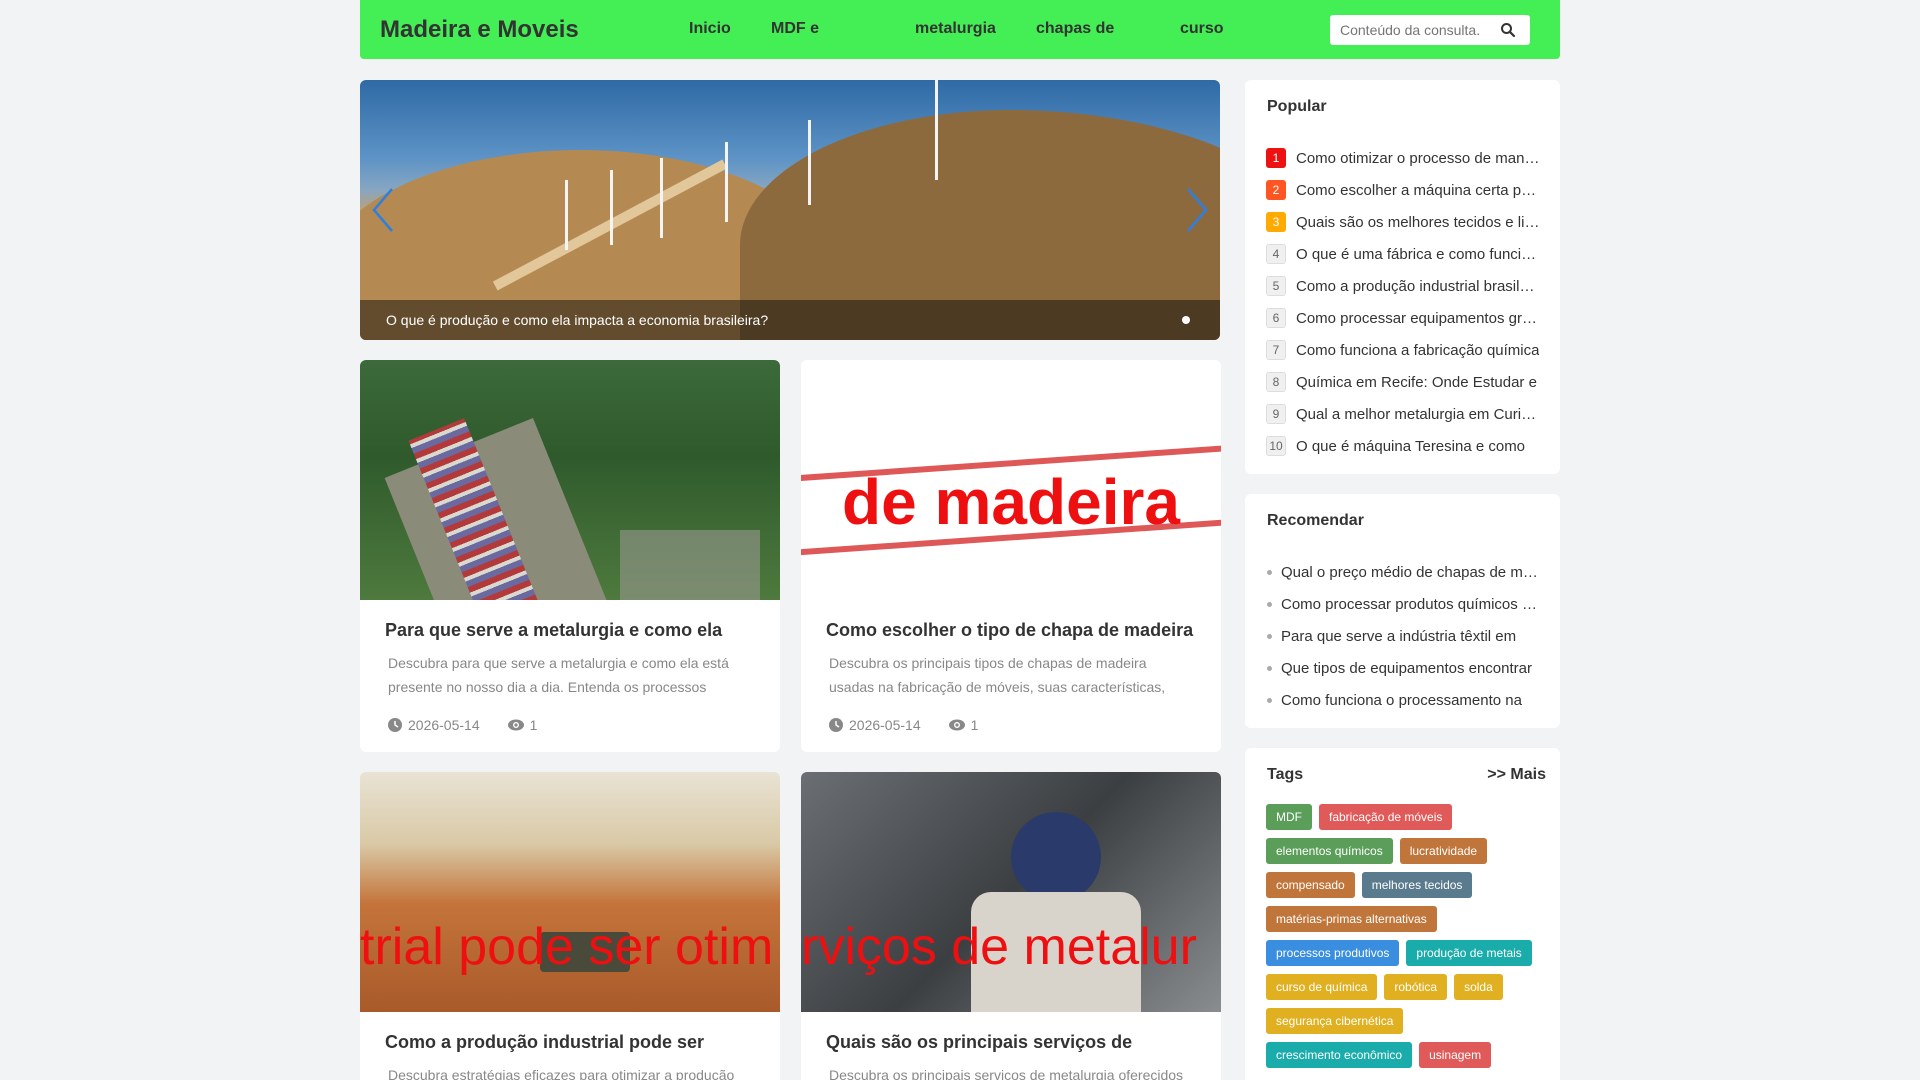 The width and height of the screenshot is (1920, 1080). I want to click on nav-item-curso: curso, so click(1202, 29).